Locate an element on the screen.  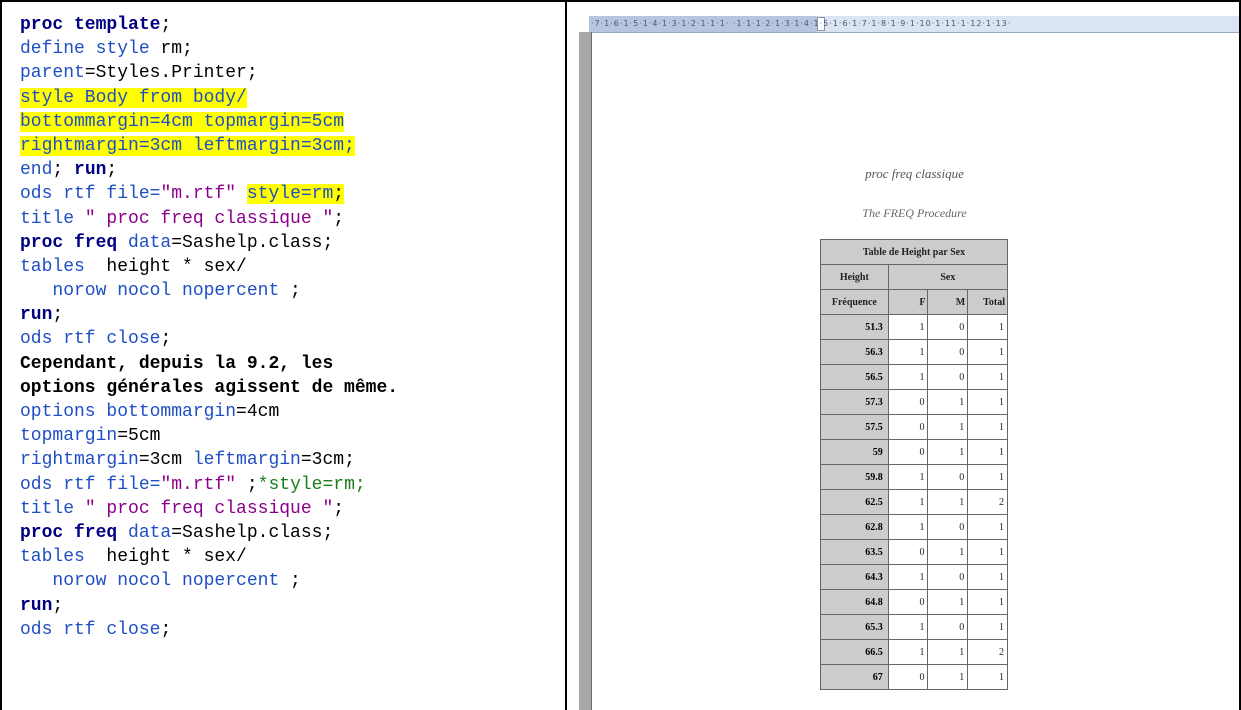
table-row: 64.8 0 1 1 is located at coordinates (914, 602).